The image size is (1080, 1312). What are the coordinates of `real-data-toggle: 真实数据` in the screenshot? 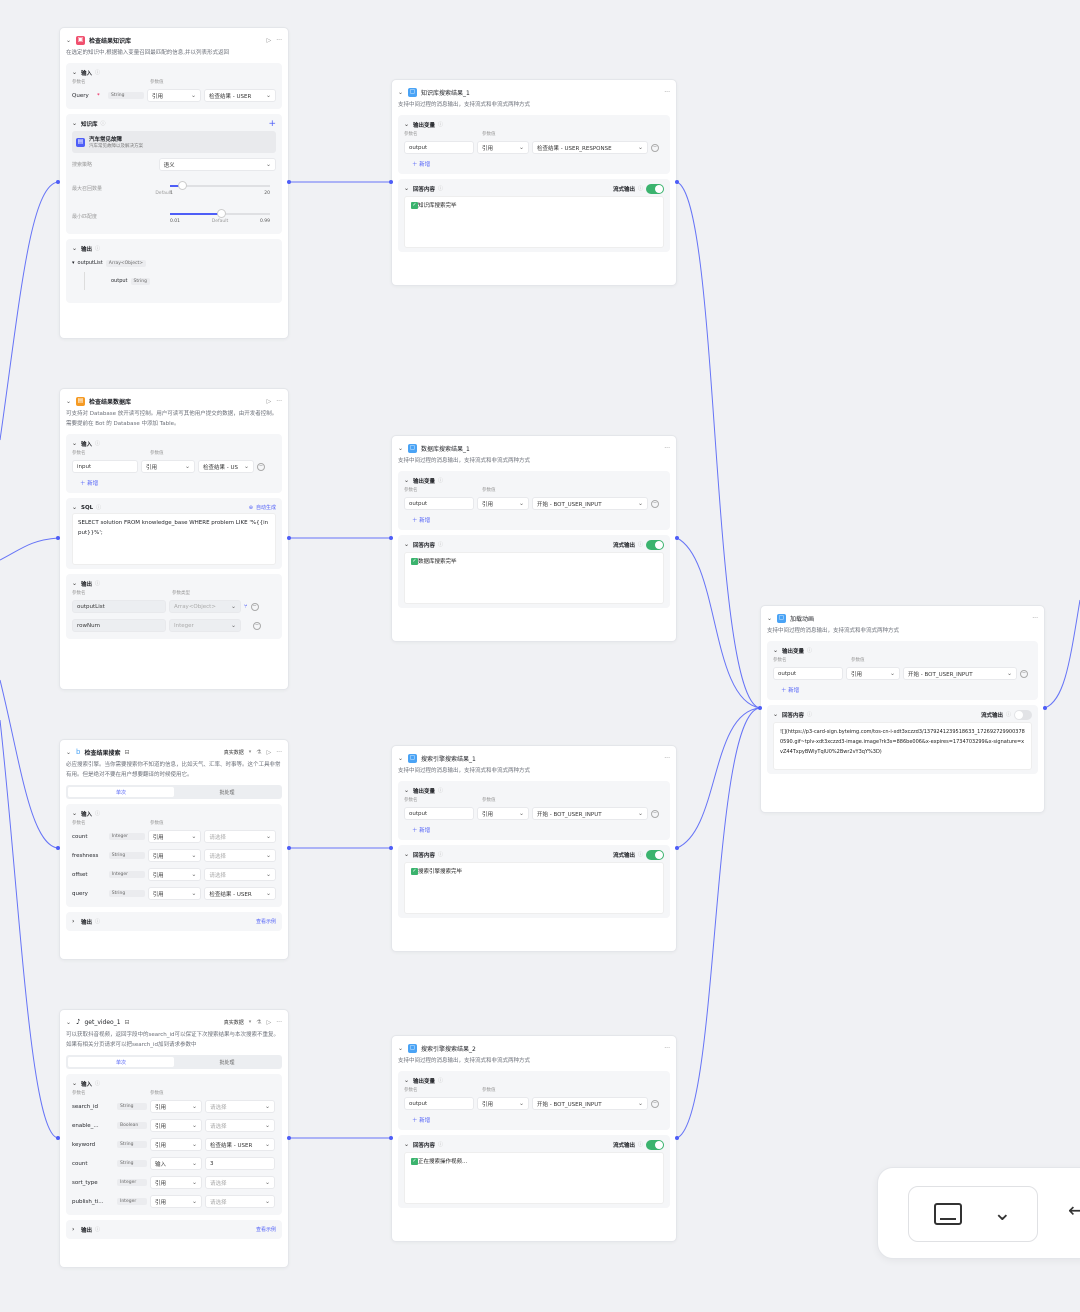 It's located at (234, 1022).